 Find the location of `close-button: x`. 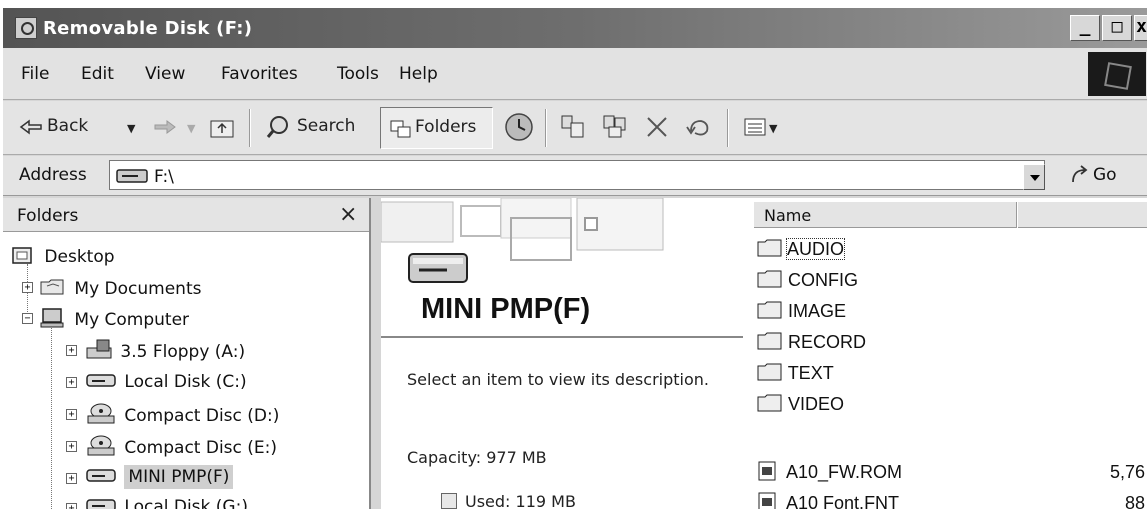

close-button: x is located at coordinates (1140, 28).